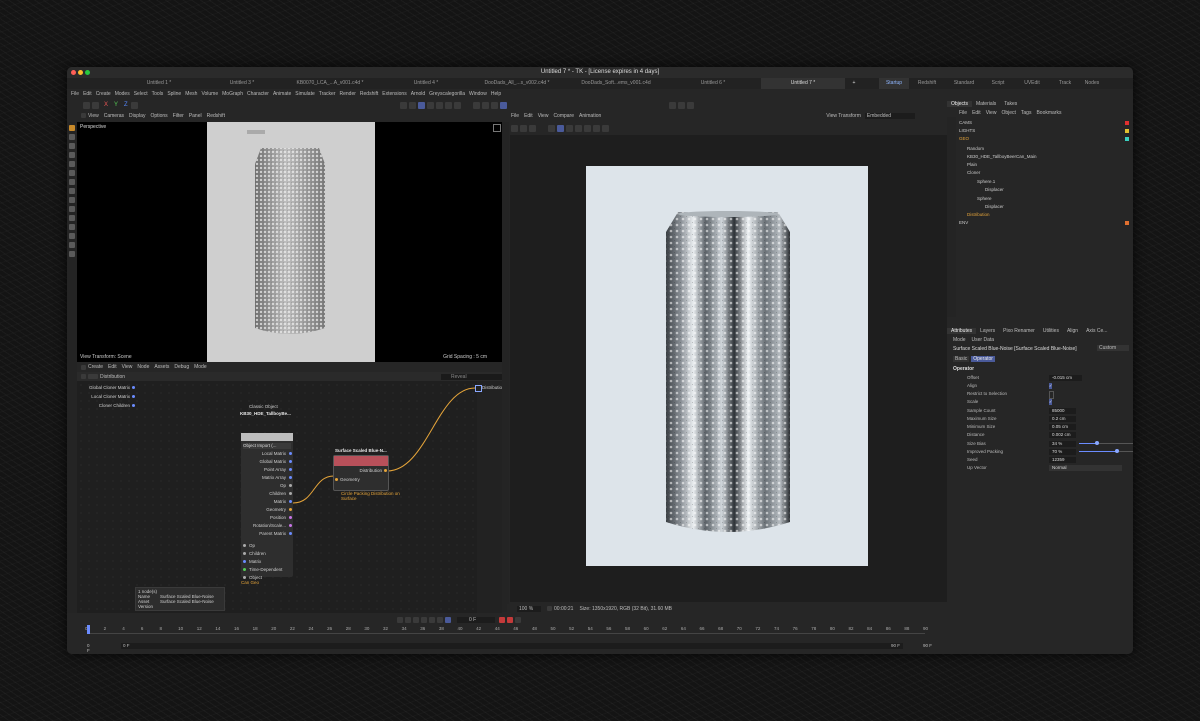  What do you see at coordinates (476, 620) in the screenshot?
I see `current-frame-field: 0 F` at bounding box center [476, 620].